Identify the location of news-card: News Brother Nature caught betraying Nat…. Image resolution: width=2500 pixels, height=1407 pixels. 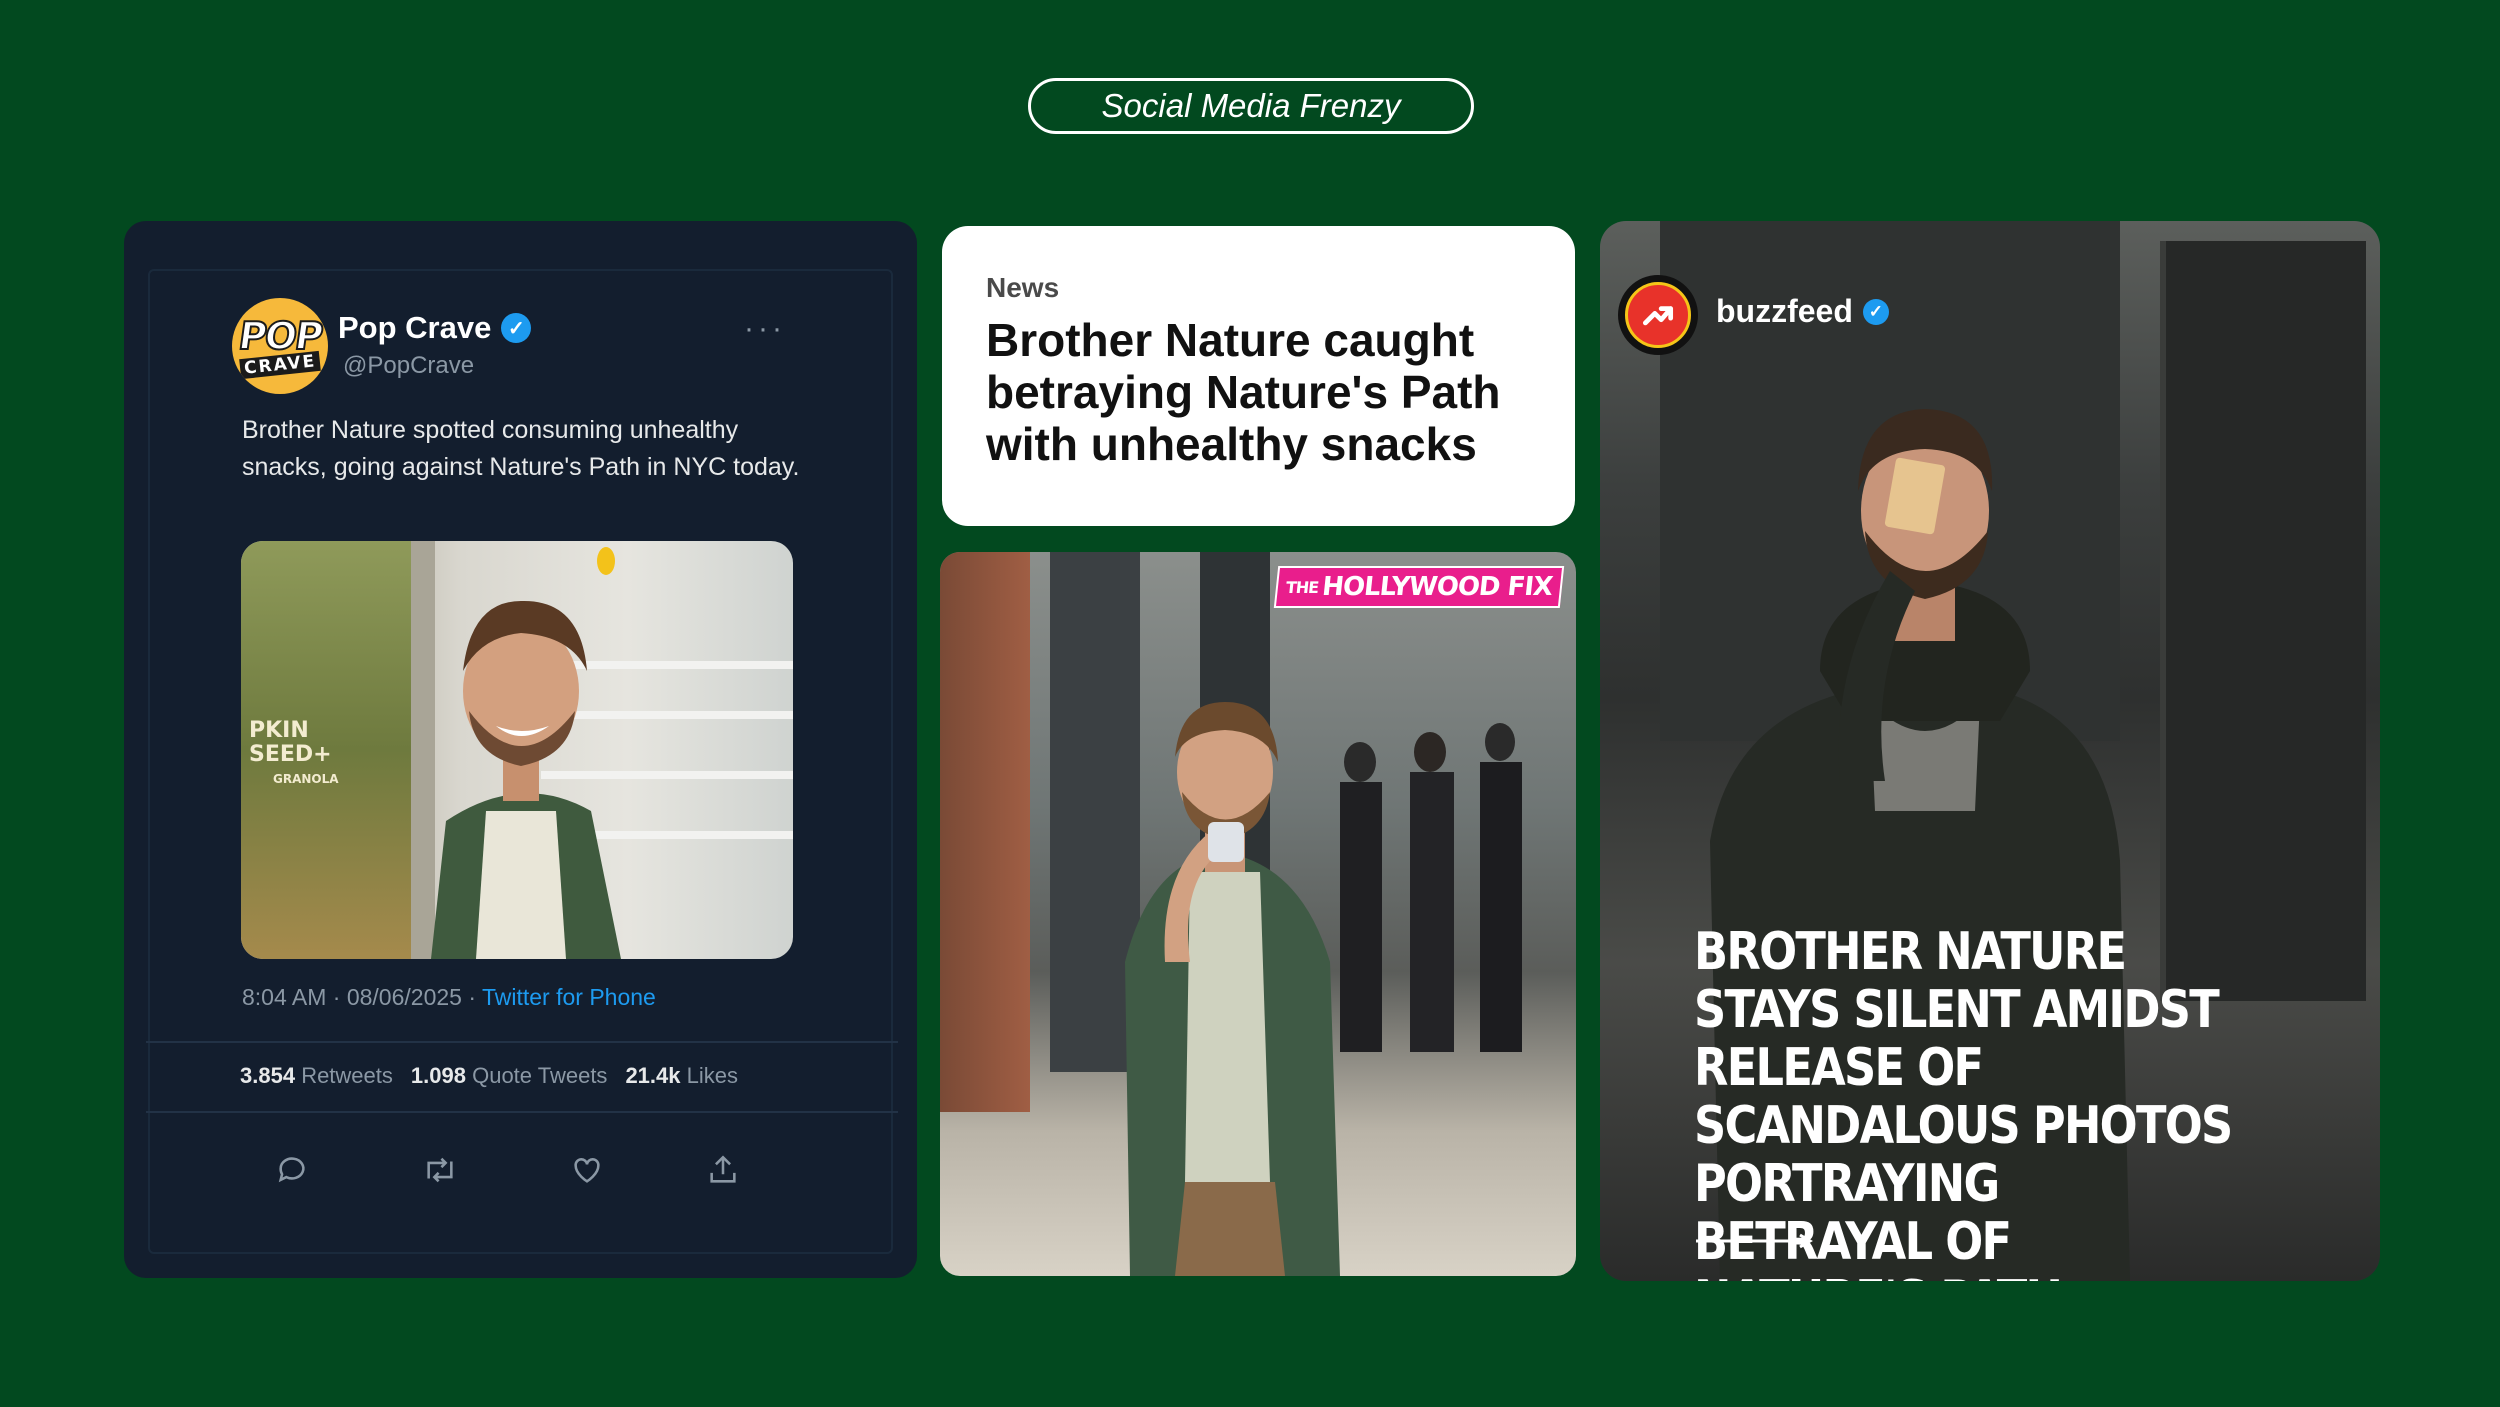
(1258, 376).